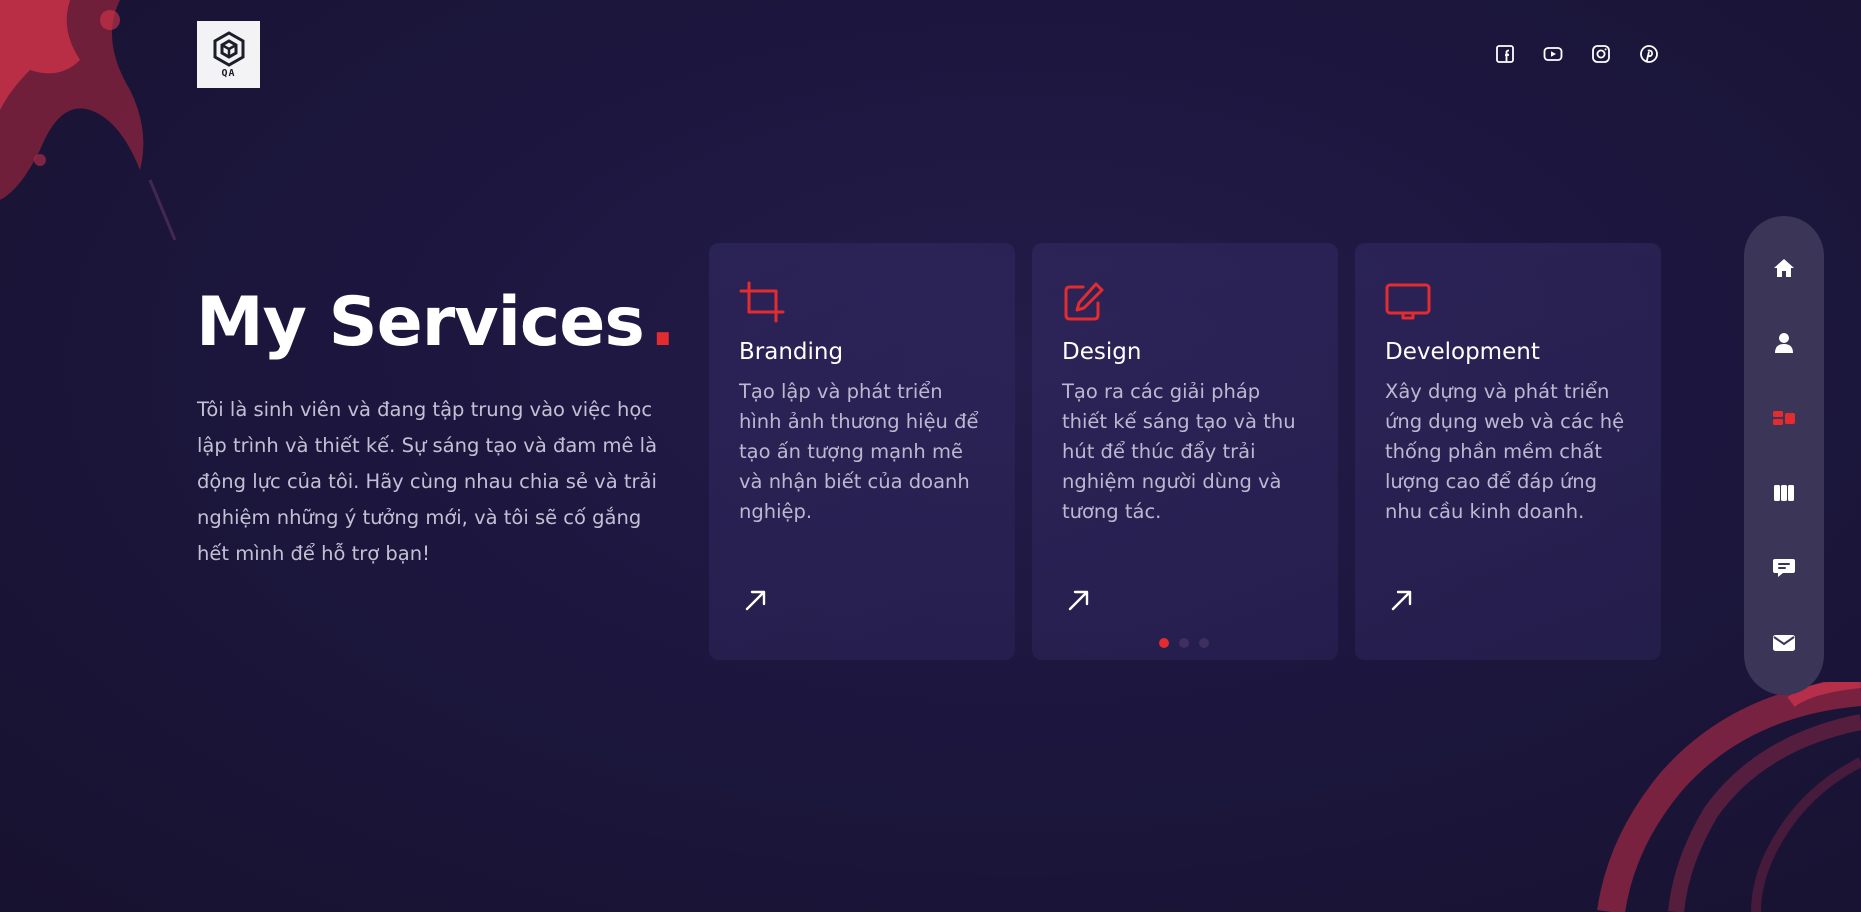  Describe the element at coordinates (762, 302) in the screenshot. I see `crop-icon` at that location.